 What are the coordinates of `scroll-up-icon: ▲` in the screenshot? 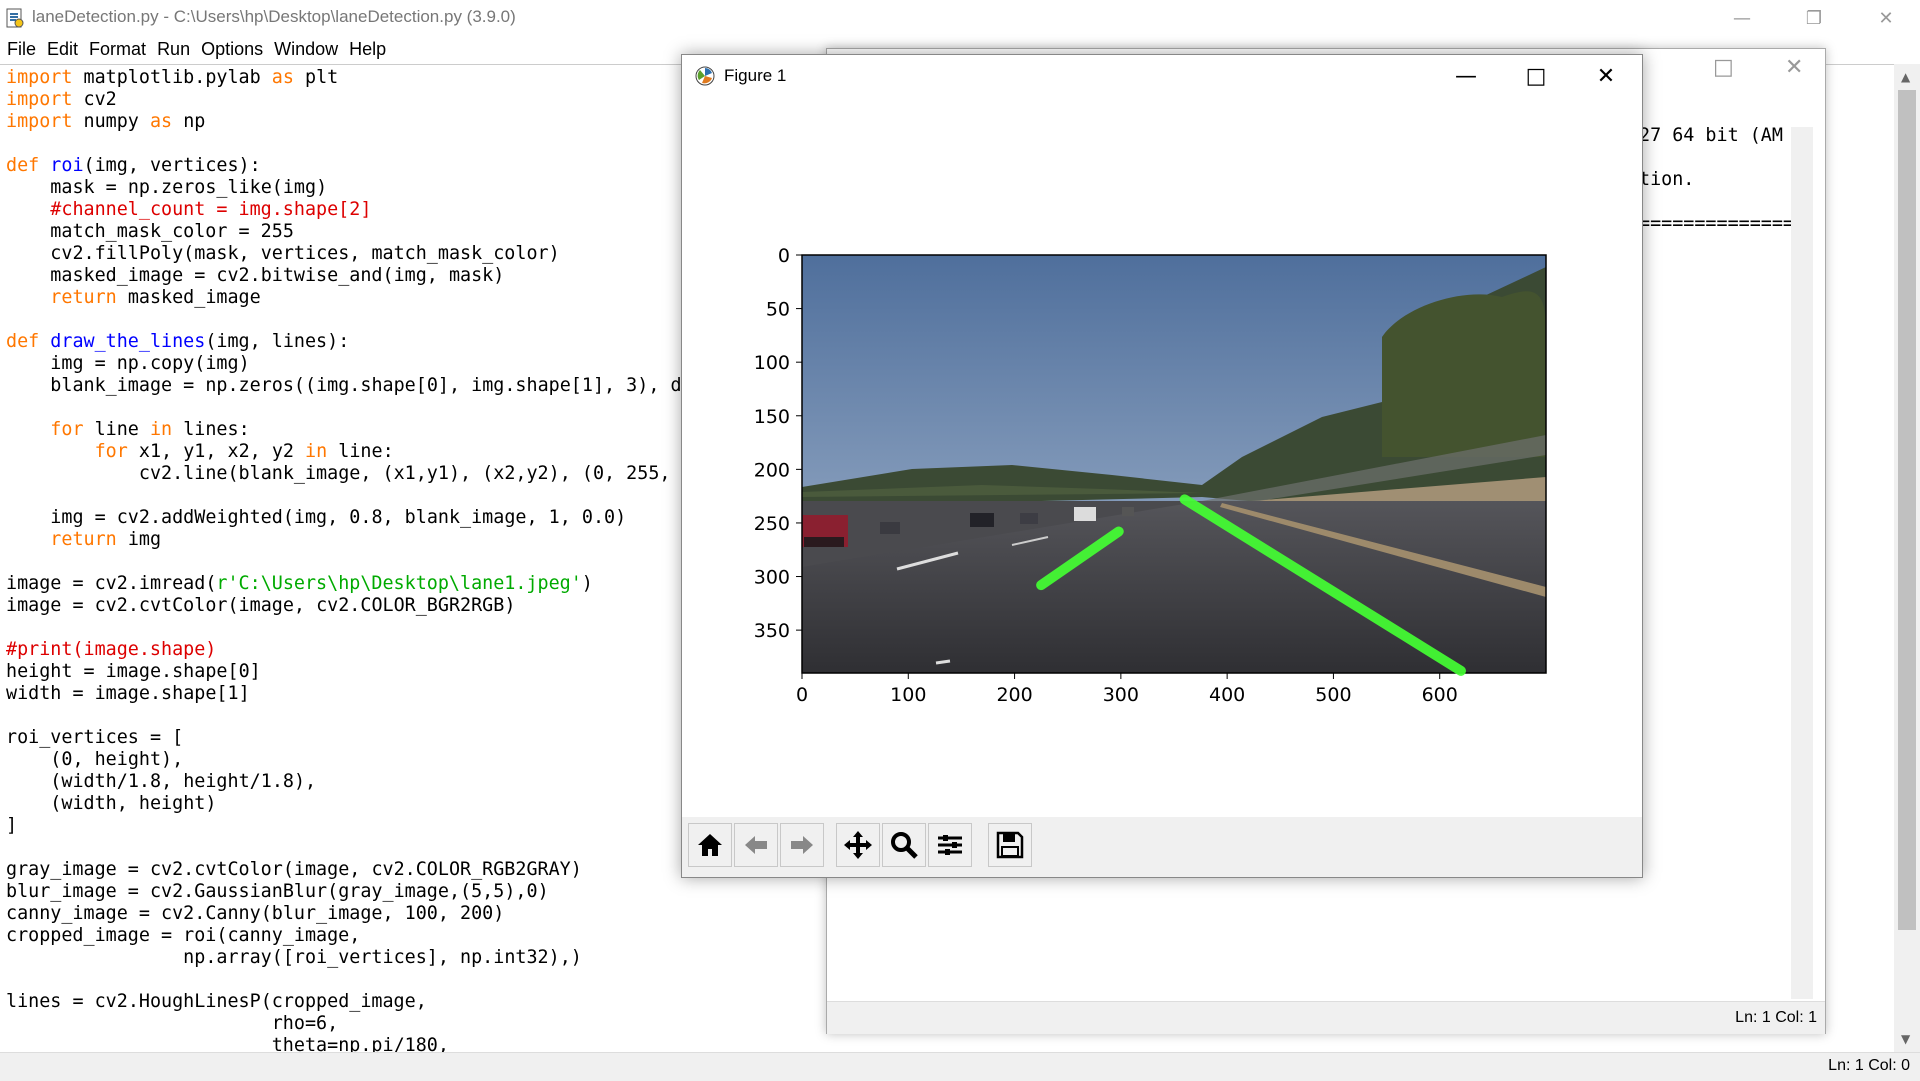 It's located at (1905, 77).